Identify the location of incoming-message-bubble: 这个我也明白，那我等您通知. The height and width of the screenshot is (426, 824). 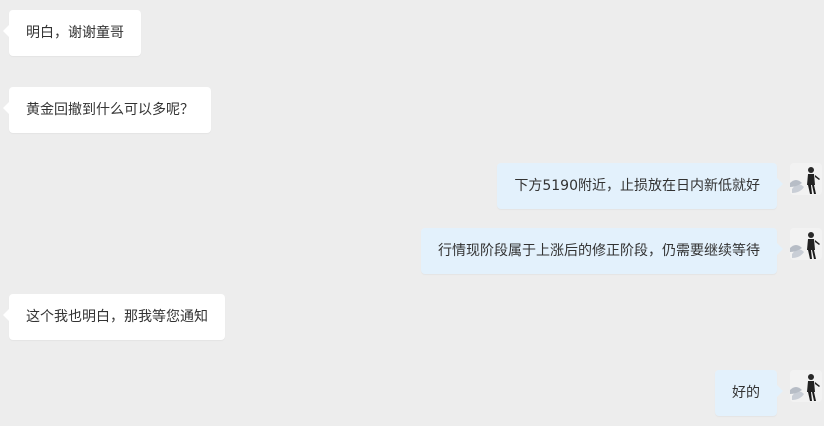
(114, 317).